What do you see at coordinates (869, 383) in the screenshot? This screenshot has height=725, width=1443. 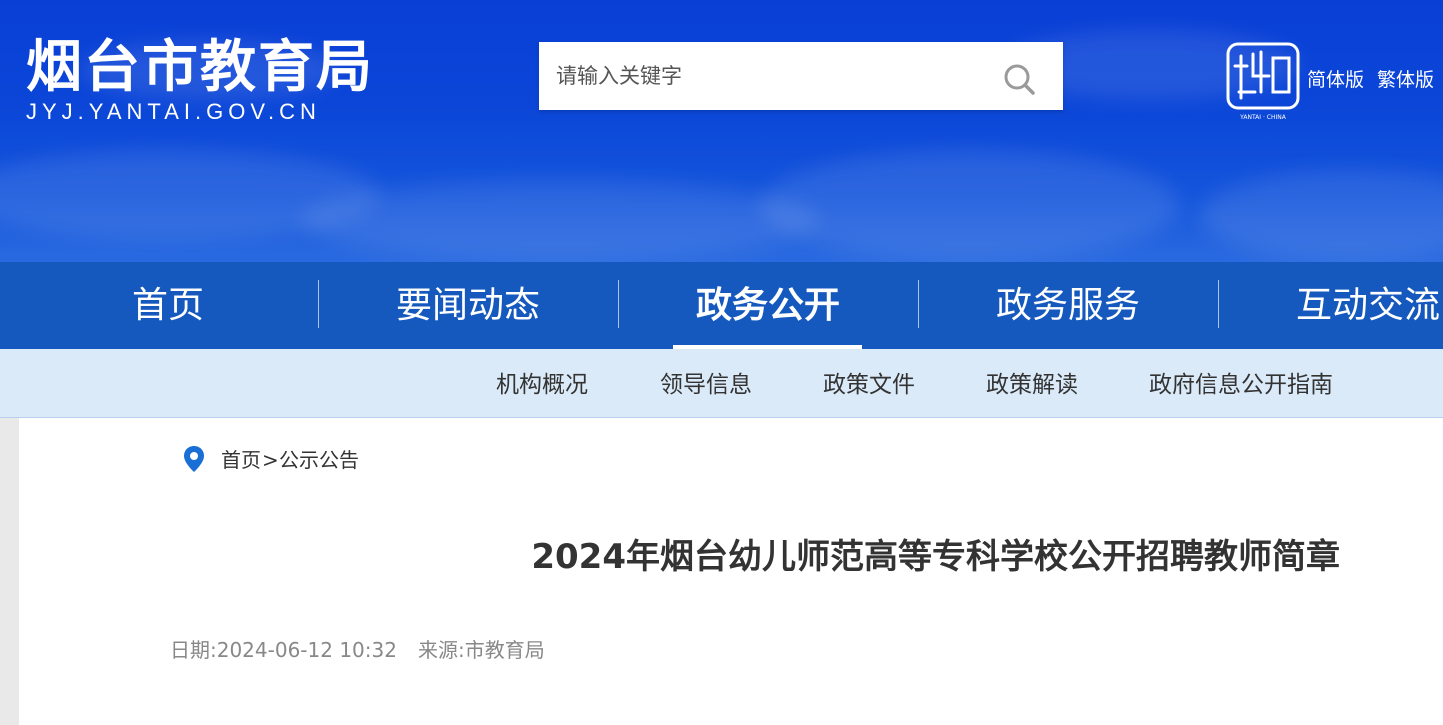 I see `subnav-item-policy-documents: 政策文件` at bounding box center [869, 383].